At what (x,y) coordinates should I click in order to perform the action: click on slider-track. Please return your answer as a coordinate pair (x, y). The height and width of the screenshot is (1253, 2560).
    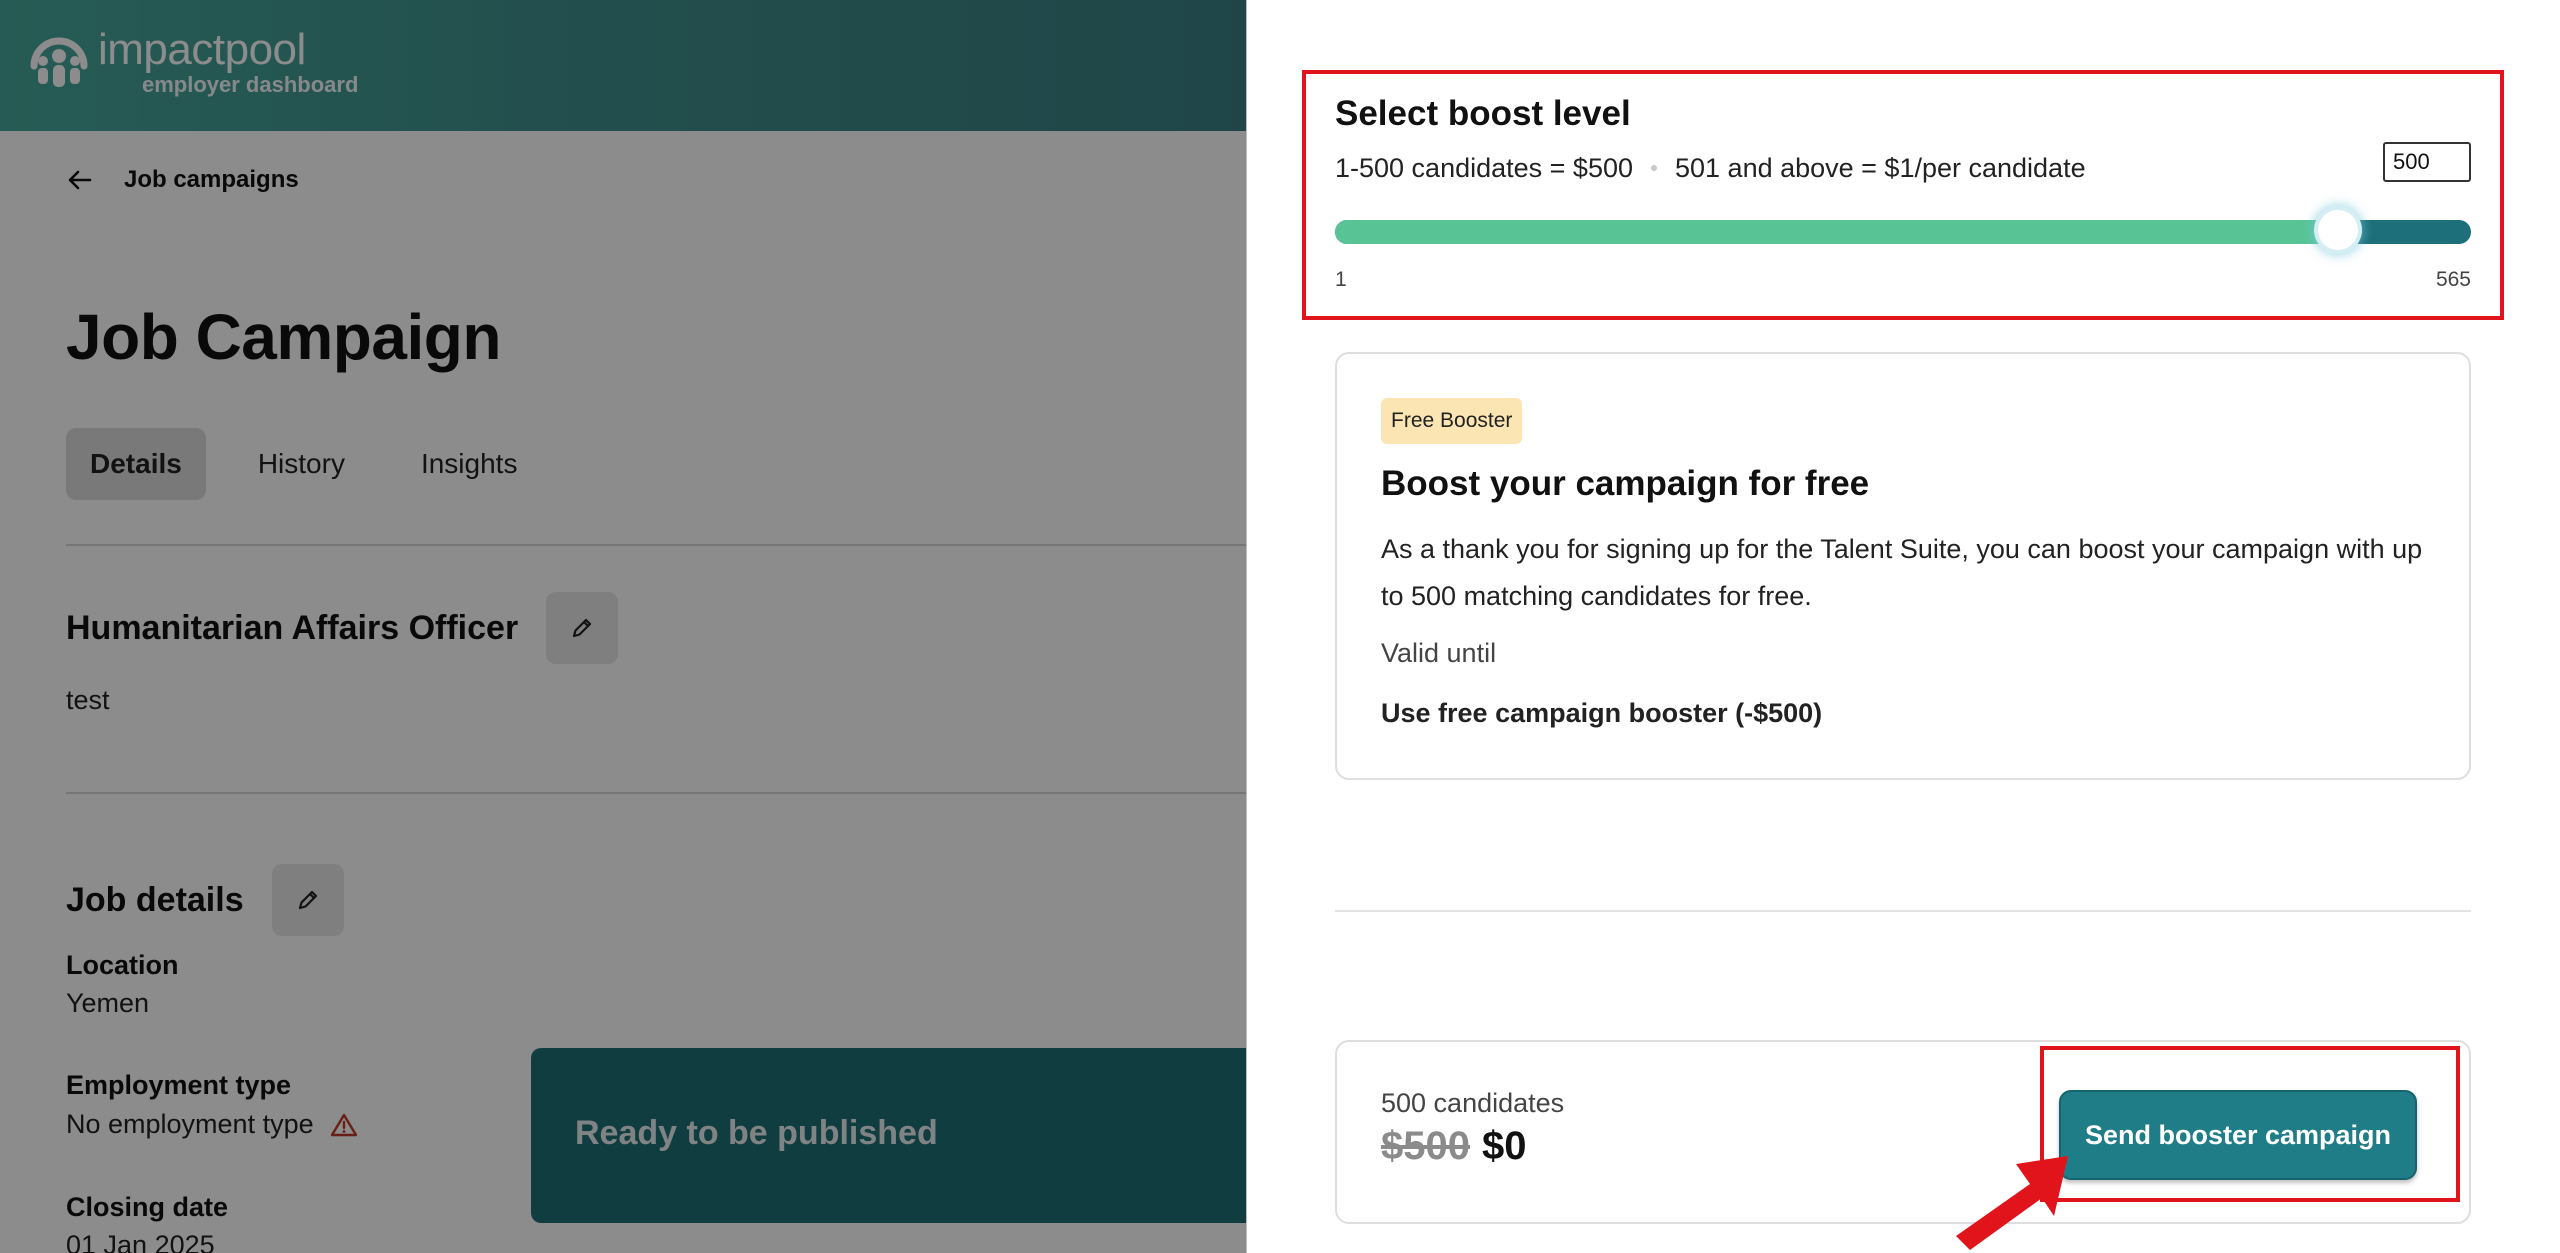
    Looking at the image, I should click on (1903, 232).